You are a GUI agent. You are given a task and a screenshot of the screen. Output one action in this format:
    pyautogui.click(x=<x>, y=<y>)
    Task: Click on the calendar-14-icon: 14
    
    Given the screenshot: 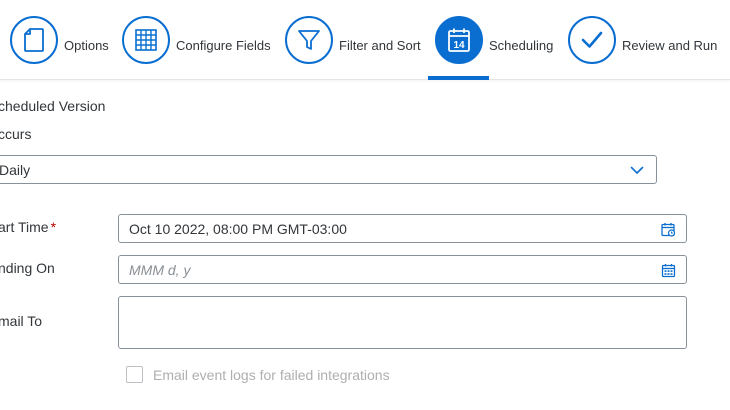 What is the action you would take?
    pyautogui.click(x=459, y=40)
    